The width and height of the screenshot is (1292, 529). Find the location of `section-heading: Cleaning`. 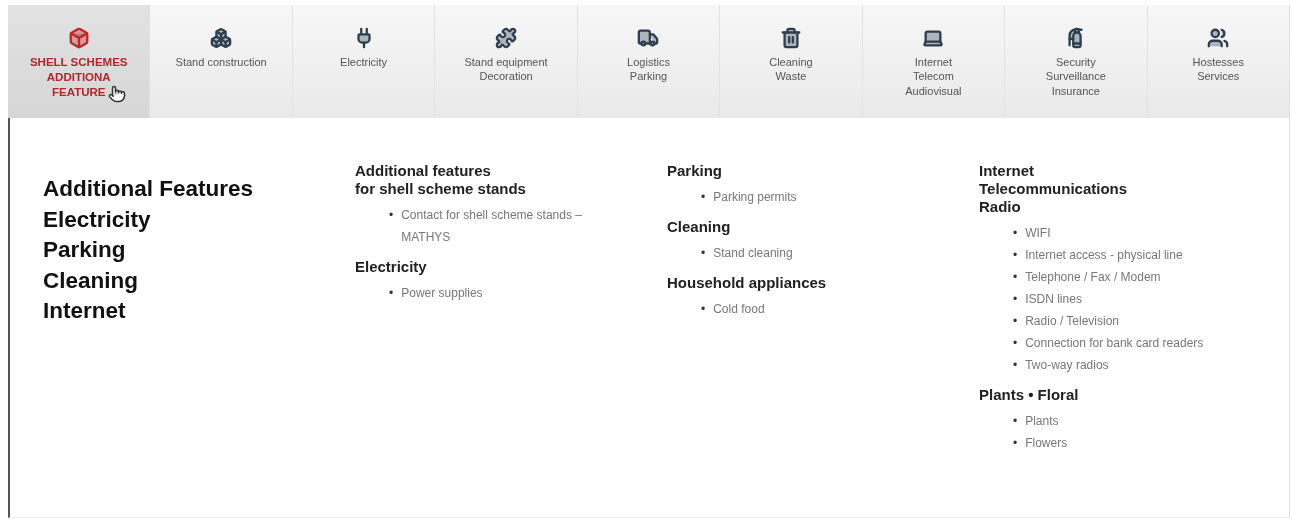

section-heading: Cleaning is located at coordinates (699, 226).